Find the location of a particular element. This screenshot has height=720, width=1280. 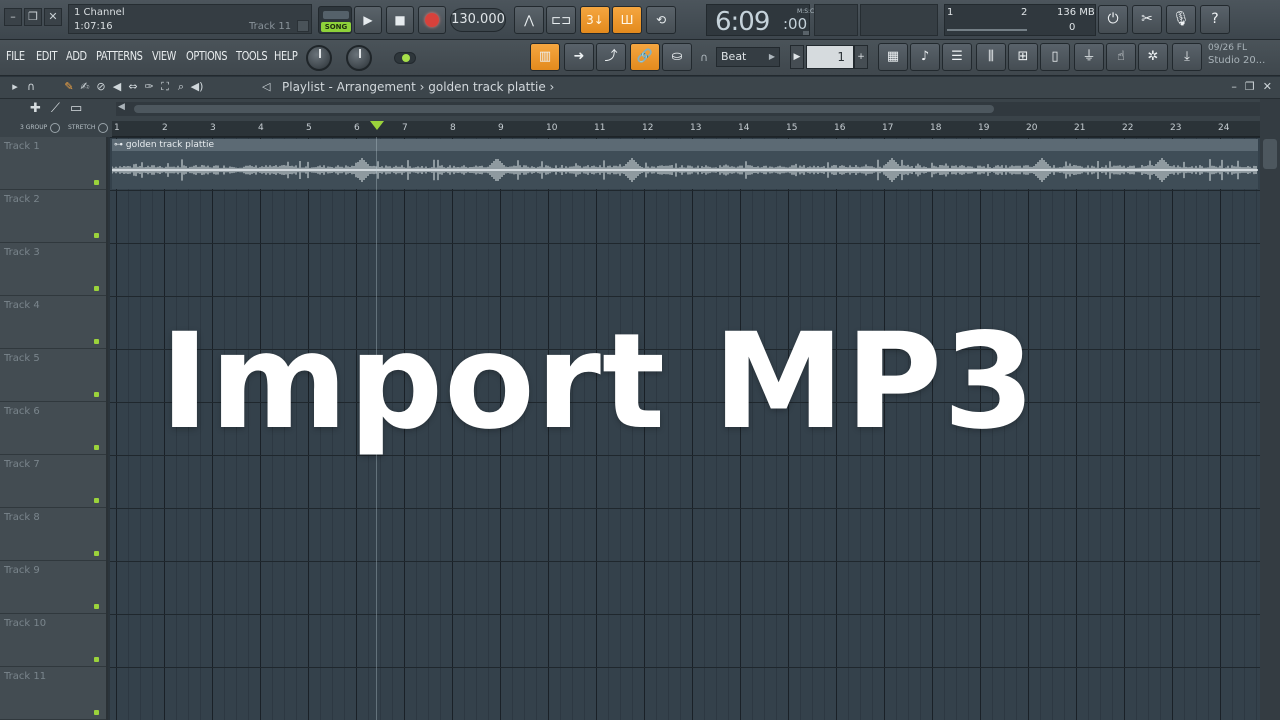

slip-tool-icon: ⇔ is located at coordinates (133, 87).